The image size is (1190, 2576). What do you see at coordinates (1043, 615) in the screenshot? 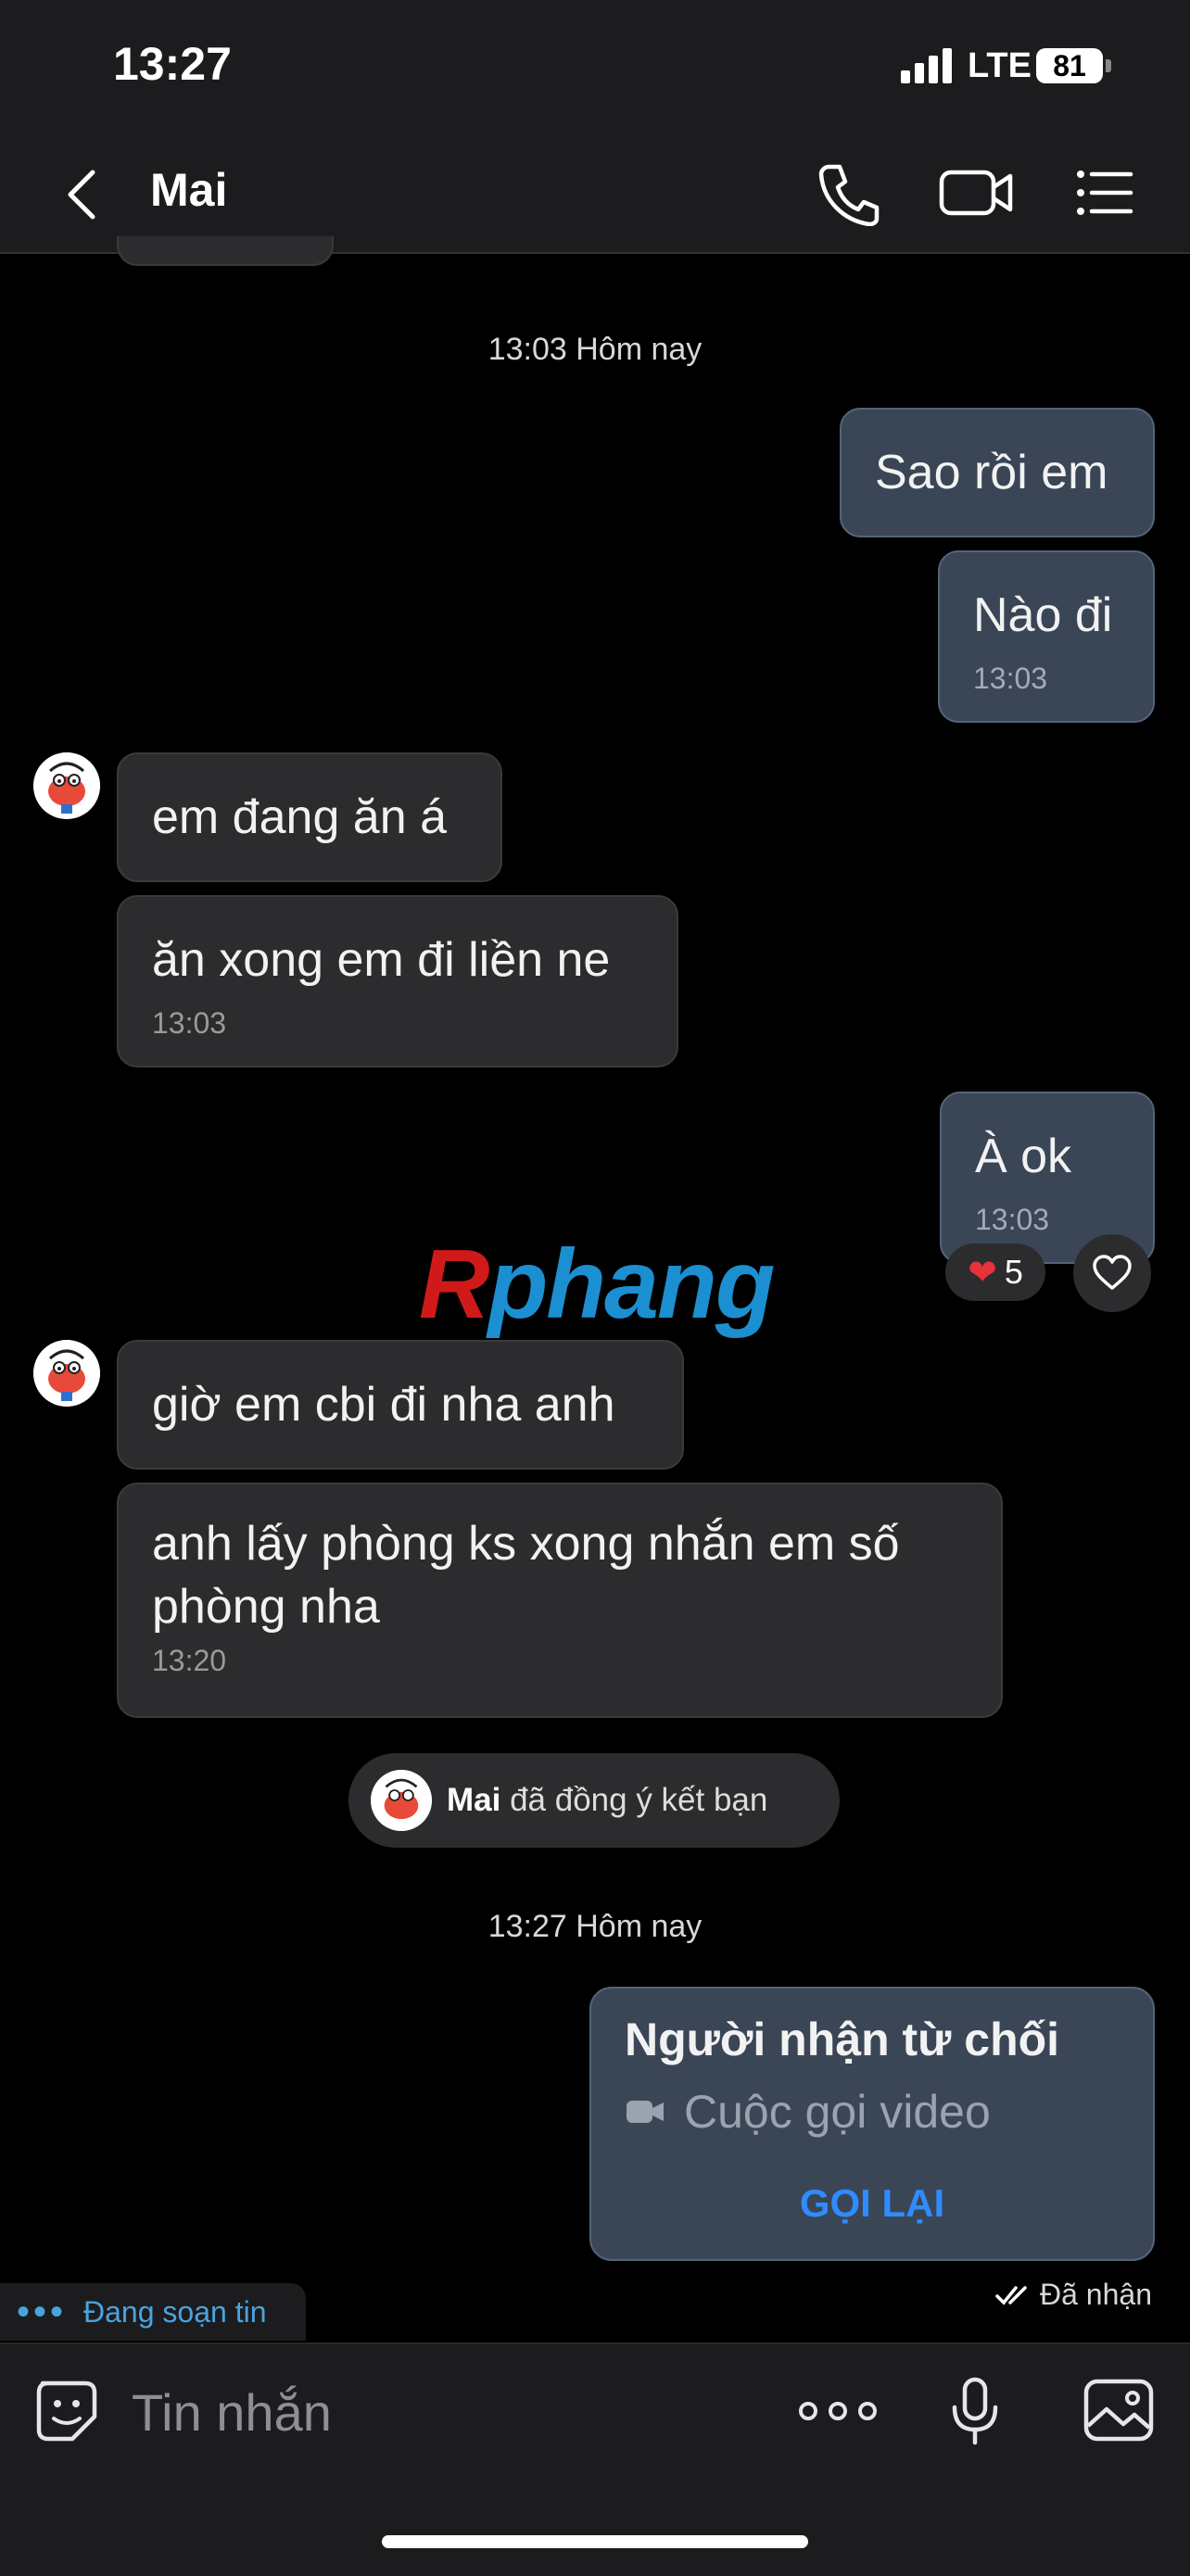
I see `message-text: Nào đi` at bounding box center [1043, 615].